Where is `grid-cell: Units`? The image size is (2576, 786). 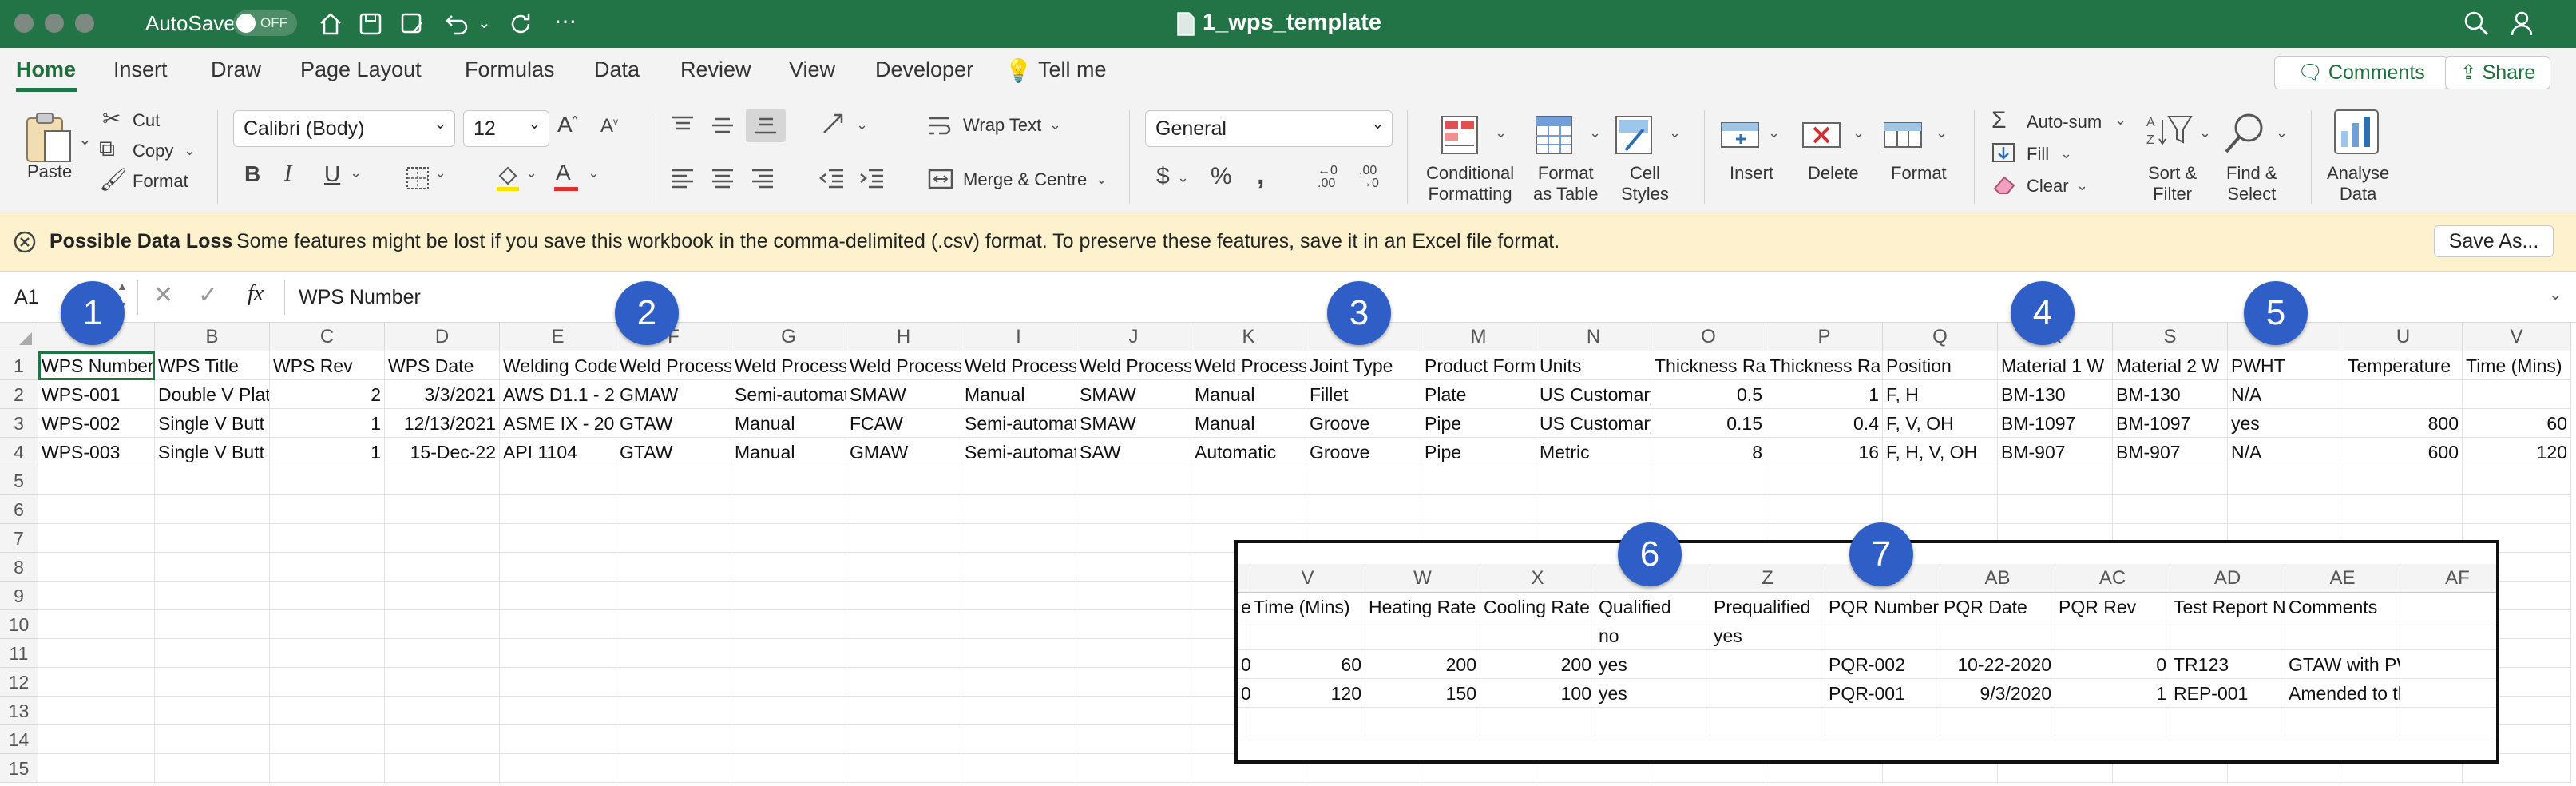
grid-cell: Units is located at coordinates (1593, 366).